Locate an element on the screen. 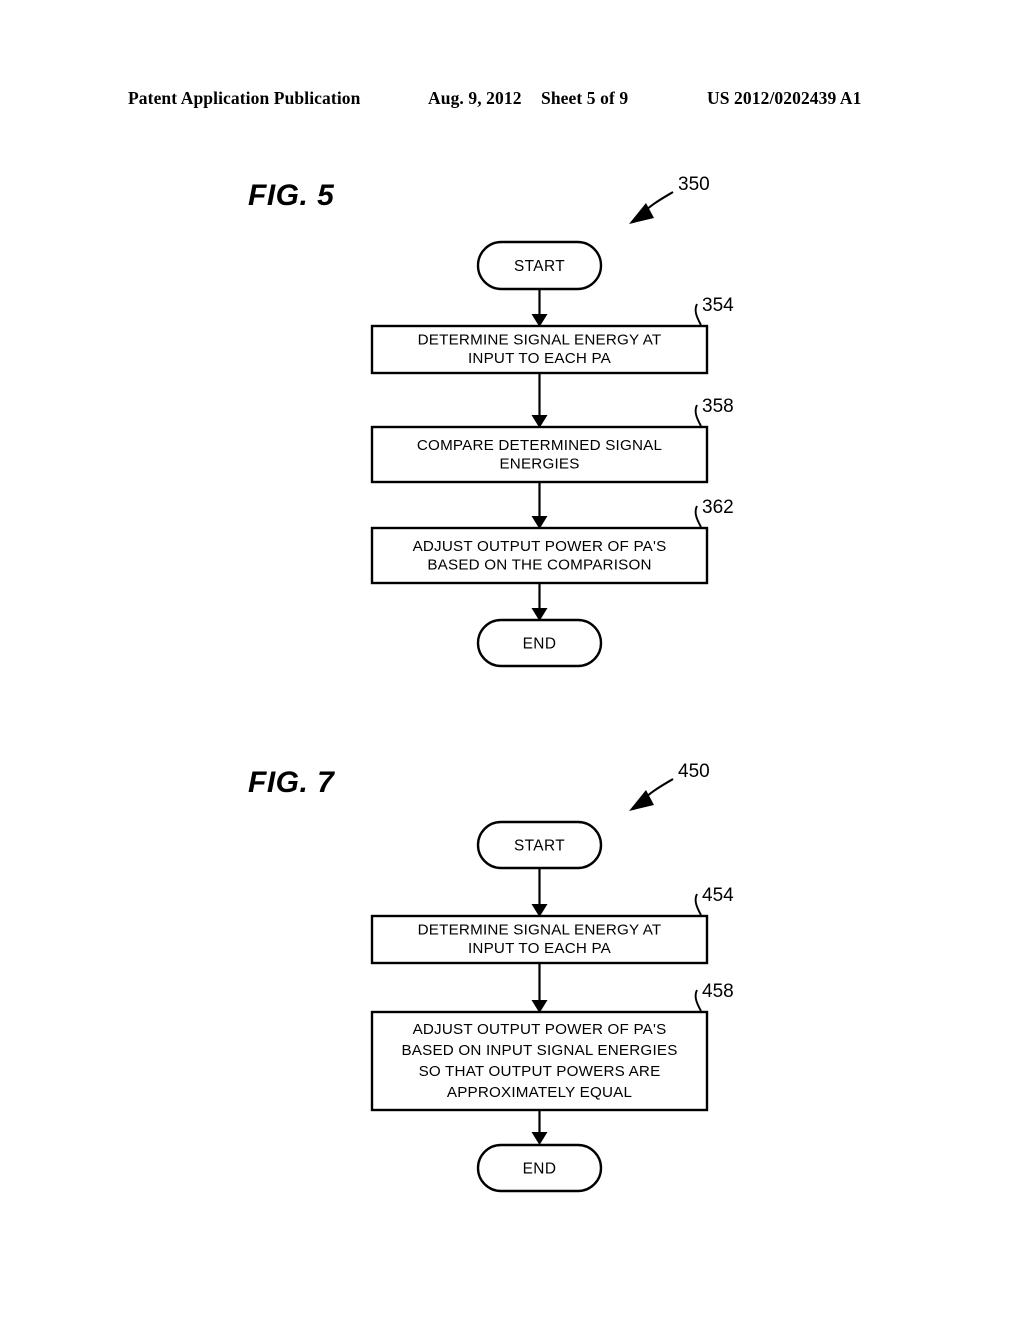 Image resolution: width=1024 pixels, height=1320 pixels. figure-5-step-358-ref: 358 is located at coordinates (718, 406).